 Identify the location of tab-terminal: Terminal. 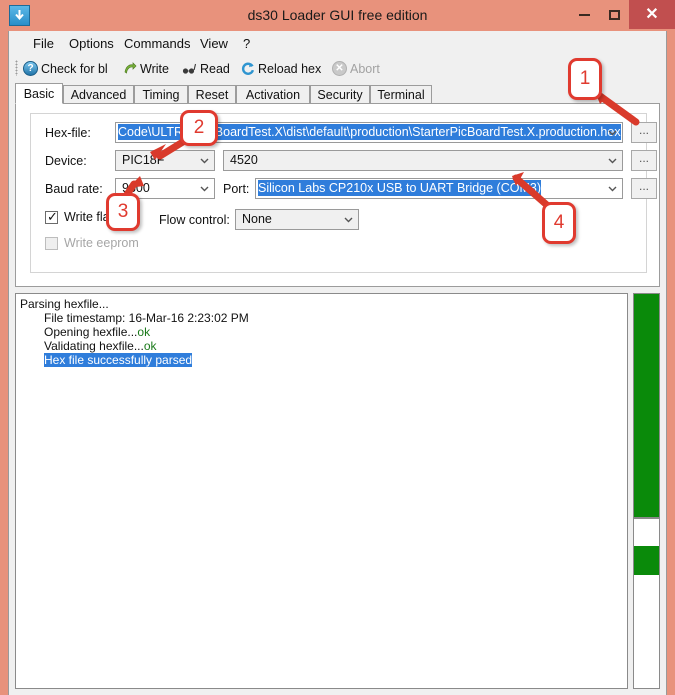
(401, 94).